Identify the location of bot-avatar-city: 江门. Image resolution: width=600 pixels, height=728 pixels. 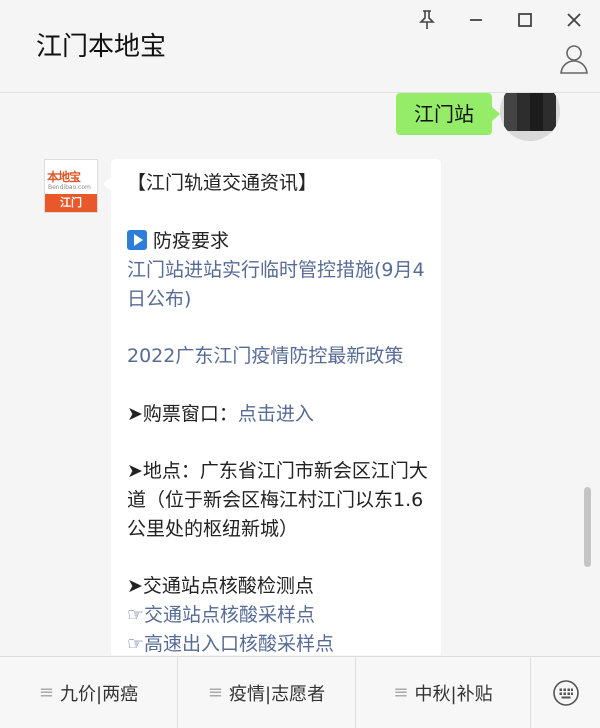
(71, 203).